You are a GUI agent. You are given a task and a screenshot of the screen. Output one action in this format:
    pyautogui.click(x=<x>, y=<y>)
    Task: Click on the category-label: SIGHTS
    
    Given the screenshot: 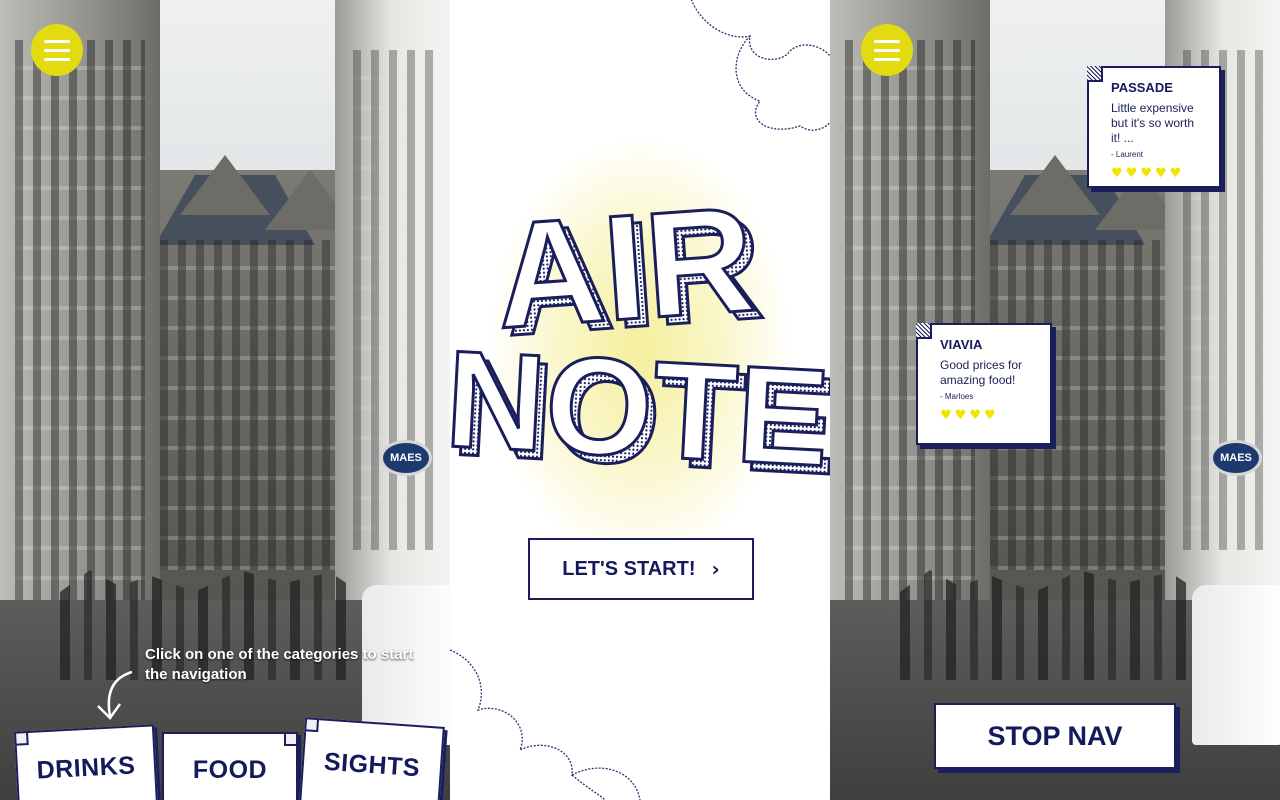 What is the action you would take?
    pyautogui.click(x=372, y=764)
    